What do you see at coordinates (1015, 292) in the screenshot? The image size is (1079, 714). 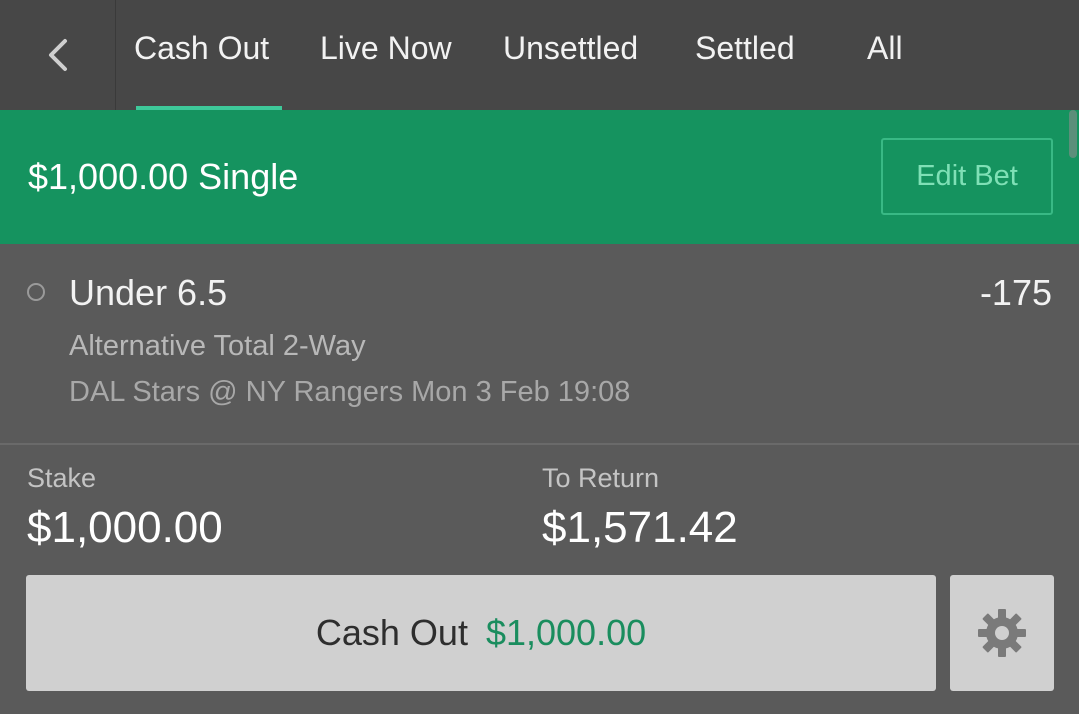 I see `selection-odds: -175` at bounding box center [1015, 292].